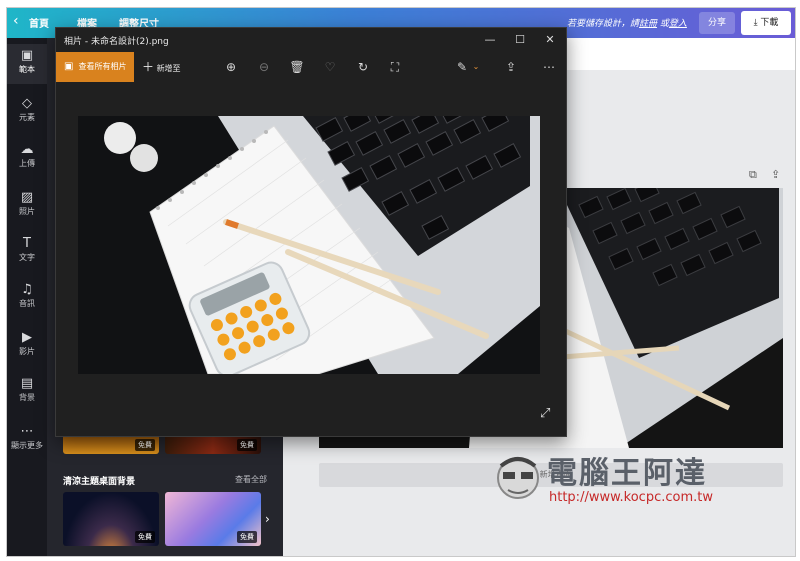  I want to click on mascot-logo, so click(518, 478).